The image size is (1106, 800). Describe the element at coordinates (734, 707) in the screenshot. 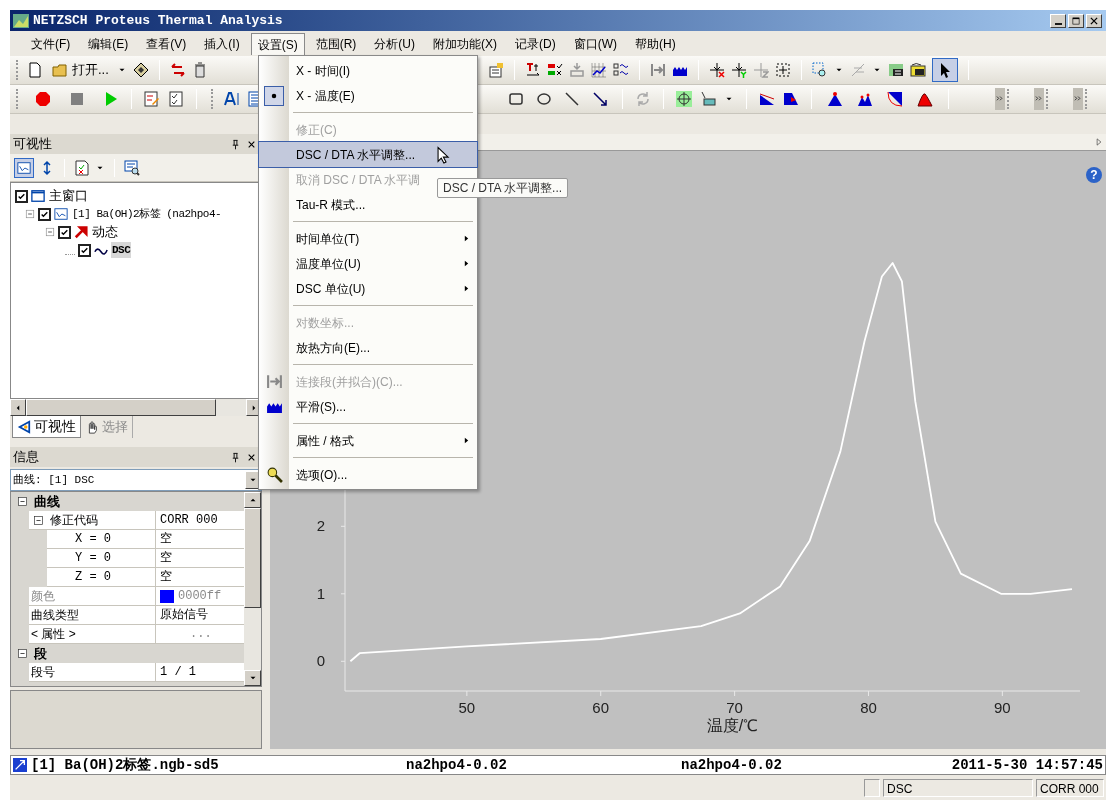

I see `x-tick-label: 70` at that location.